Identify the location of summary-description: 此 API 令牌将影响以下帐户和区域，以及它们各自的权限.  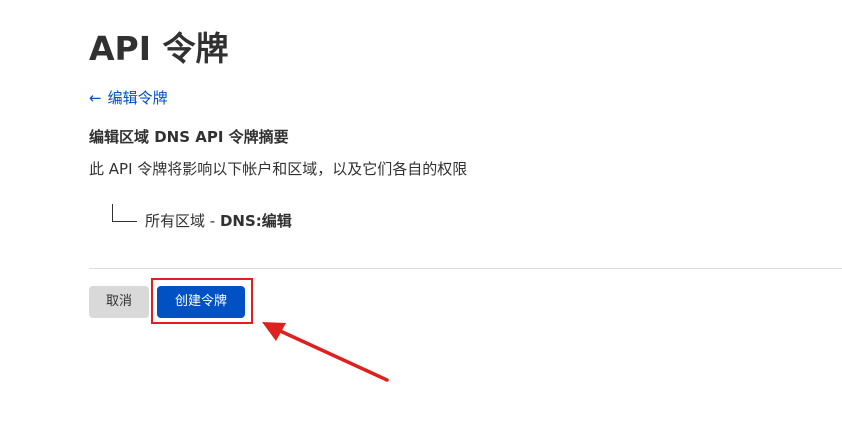
(278, 169).